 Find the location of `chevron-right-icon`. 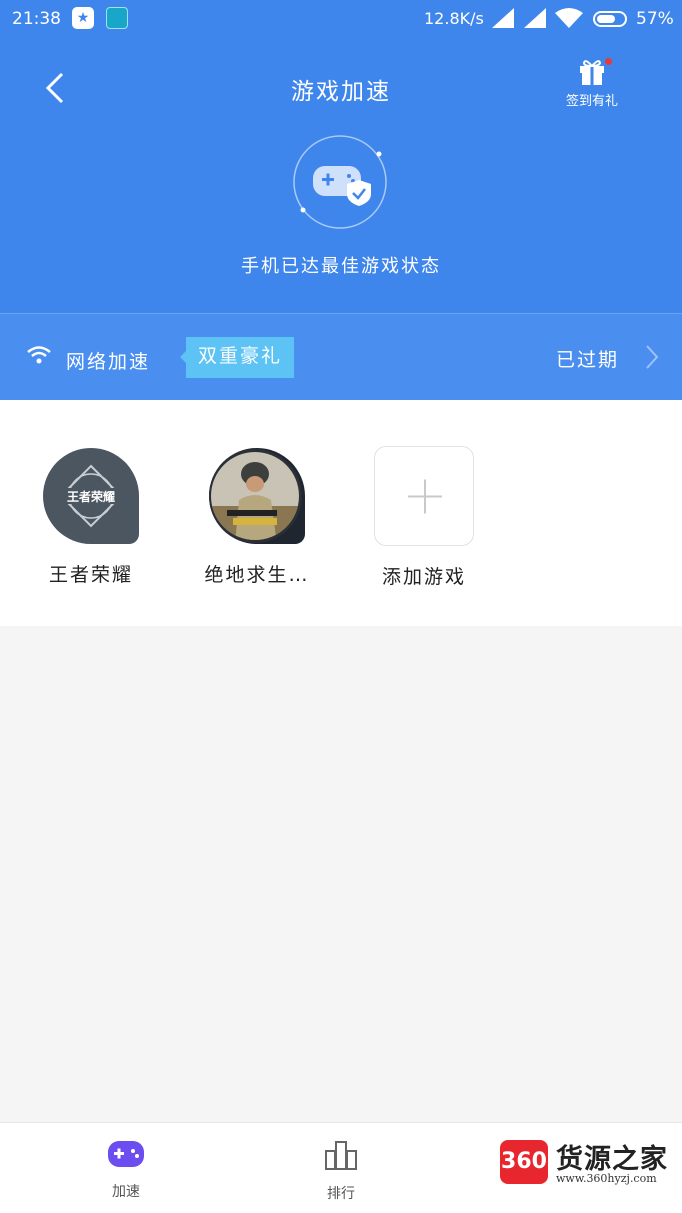

chevron-right-icon is located at coordinates (652, 357).